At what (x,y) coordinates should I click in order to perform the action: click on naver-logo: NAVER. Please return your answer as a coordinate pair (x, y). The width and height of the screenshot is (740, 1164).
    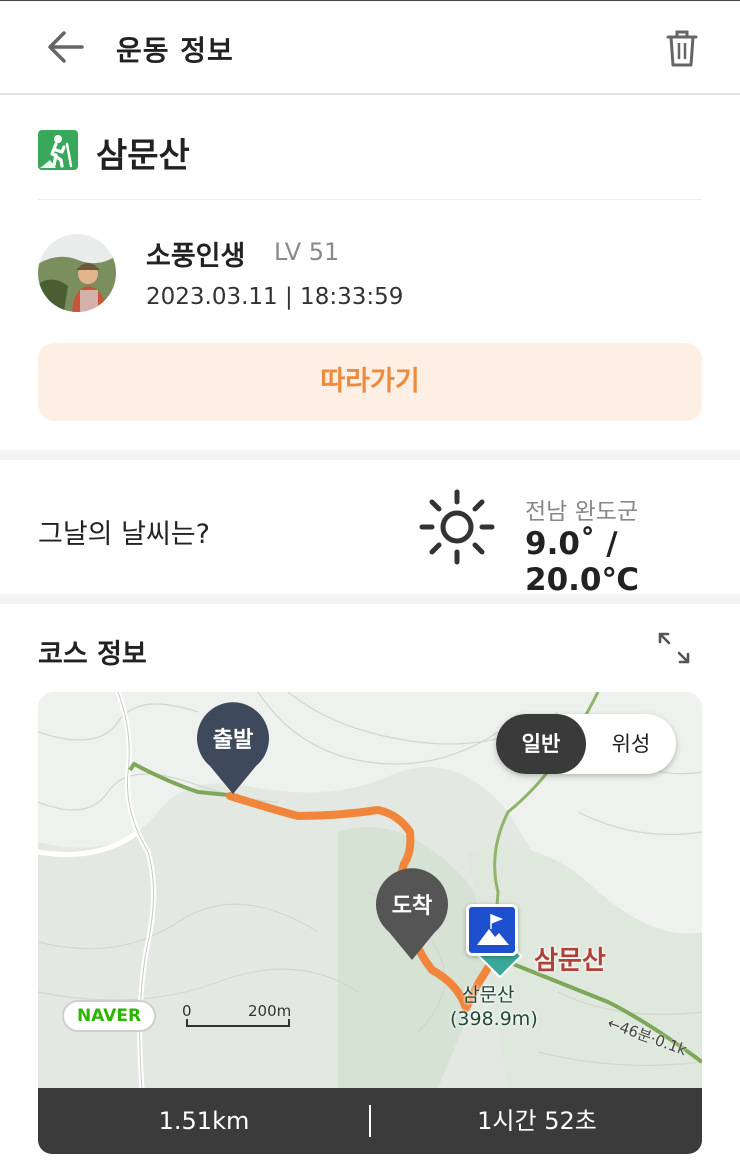
    Looking at the image, I should click on (109, 1016).